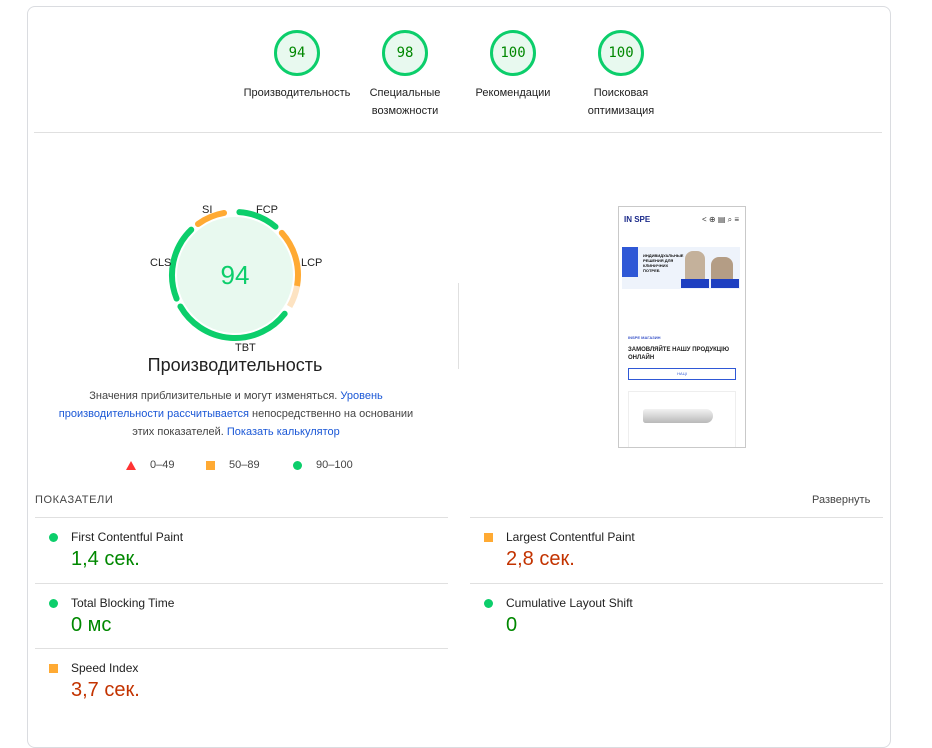 This screenshot has height=748, width=932. I want to click on gauge-label: Производительность, so click(297, 93).